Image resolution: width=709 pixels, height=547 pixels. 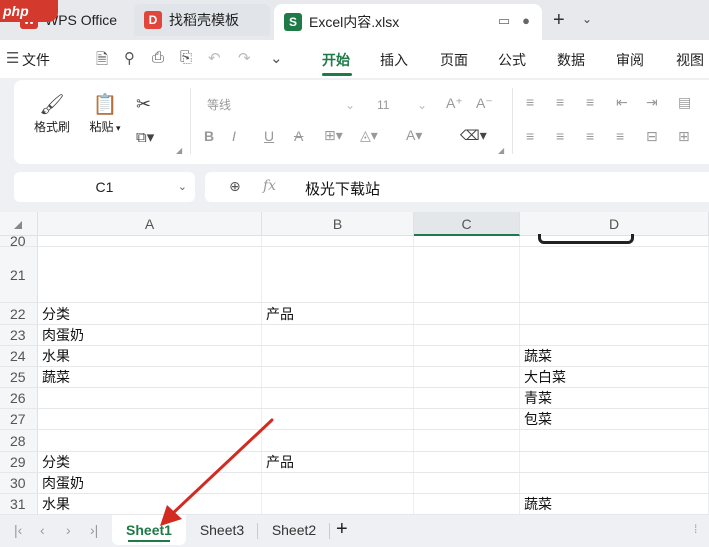 What do you see at coordinates (19, 377) in the screenshot?
I see `row-header: 25` at bounding box center [19, 377].